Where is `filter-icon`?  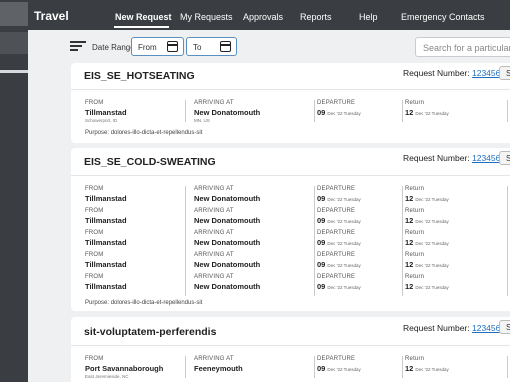
filter-icon is located at coordinates (78, 47).